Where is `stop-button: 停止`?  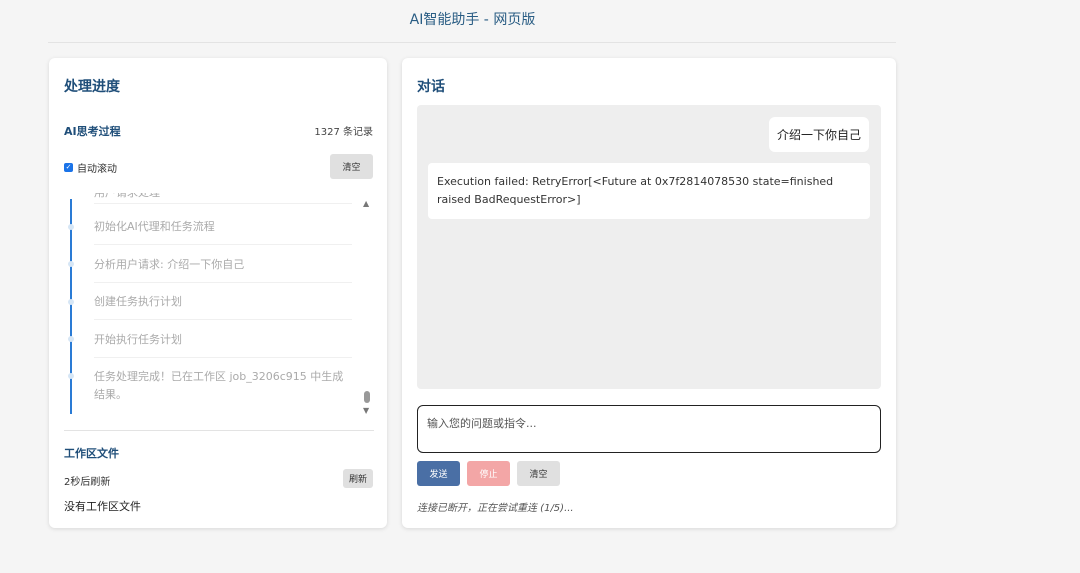 stop-button: 停止 is located at coordinates (488, 473).